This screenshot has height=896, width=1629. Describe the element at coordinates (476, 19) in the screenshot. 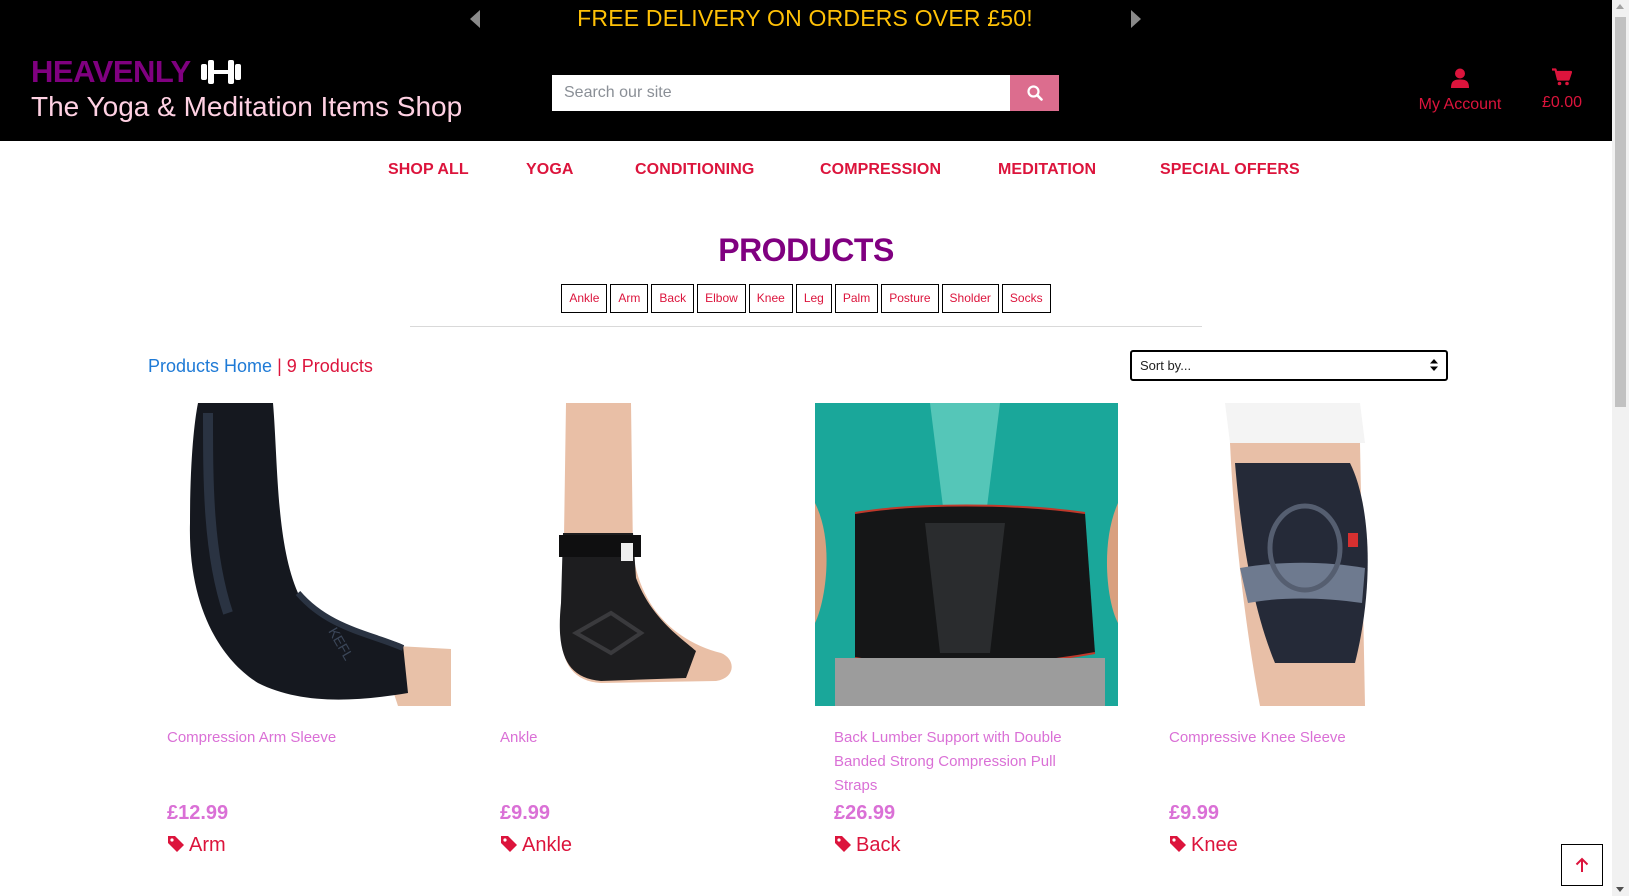

I see `banner-prev-arrow-icon` at that location.